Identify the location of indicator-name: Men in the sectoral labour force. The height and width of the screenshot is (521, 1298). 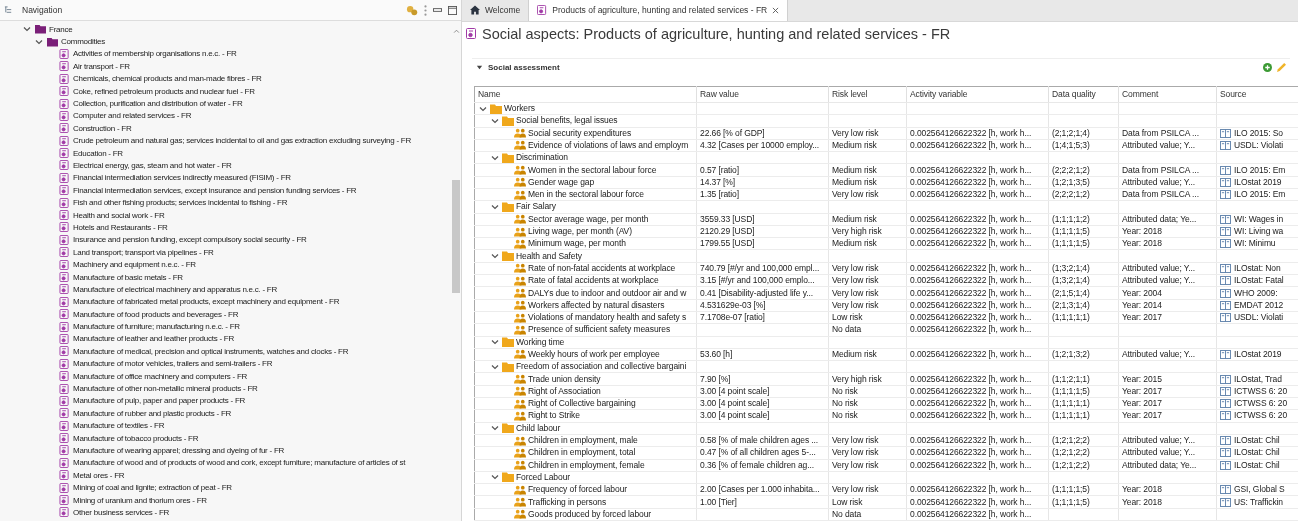
(586, 195).